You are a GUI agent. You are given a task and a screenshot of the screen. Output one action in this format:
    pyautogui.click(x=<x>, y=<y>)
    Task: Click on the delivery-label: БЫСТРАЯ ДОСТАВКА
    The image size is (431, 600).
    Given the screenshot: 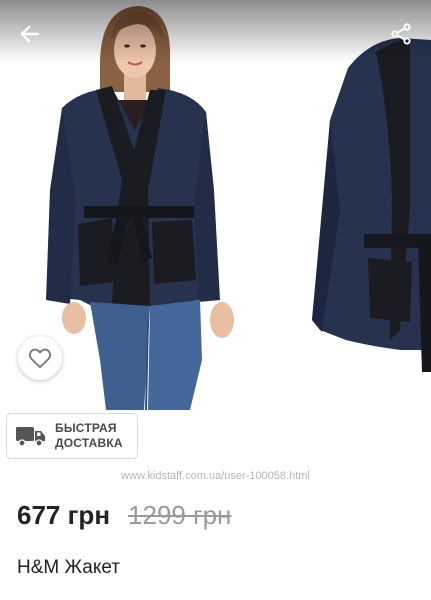 What is the action you would take?
    pyautogui.click(x=89, y=436)
    